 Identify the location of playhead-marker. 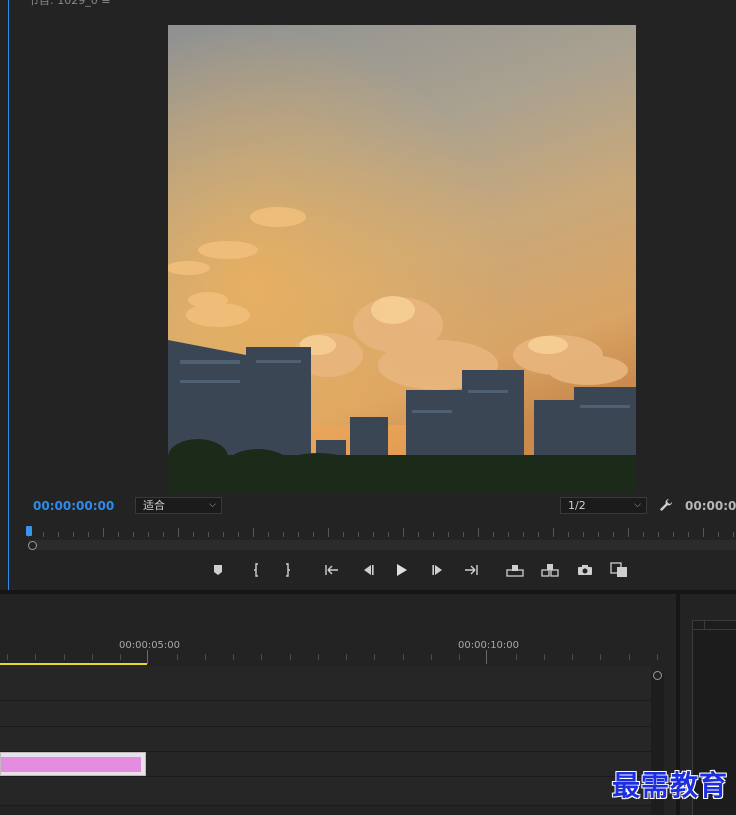
(29, 531).